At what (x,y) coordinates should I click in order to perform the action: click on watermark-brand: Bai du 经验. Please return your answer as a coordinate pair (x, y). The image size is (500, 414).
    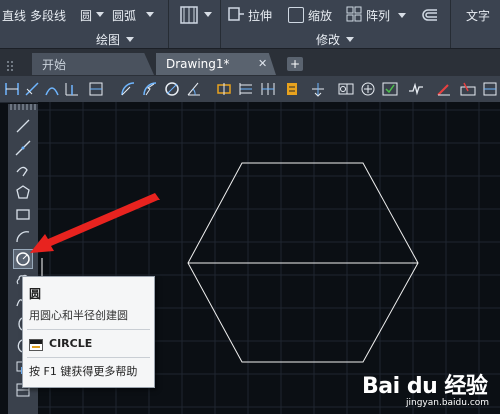
    Looking at the image, I should click on (425, 386).